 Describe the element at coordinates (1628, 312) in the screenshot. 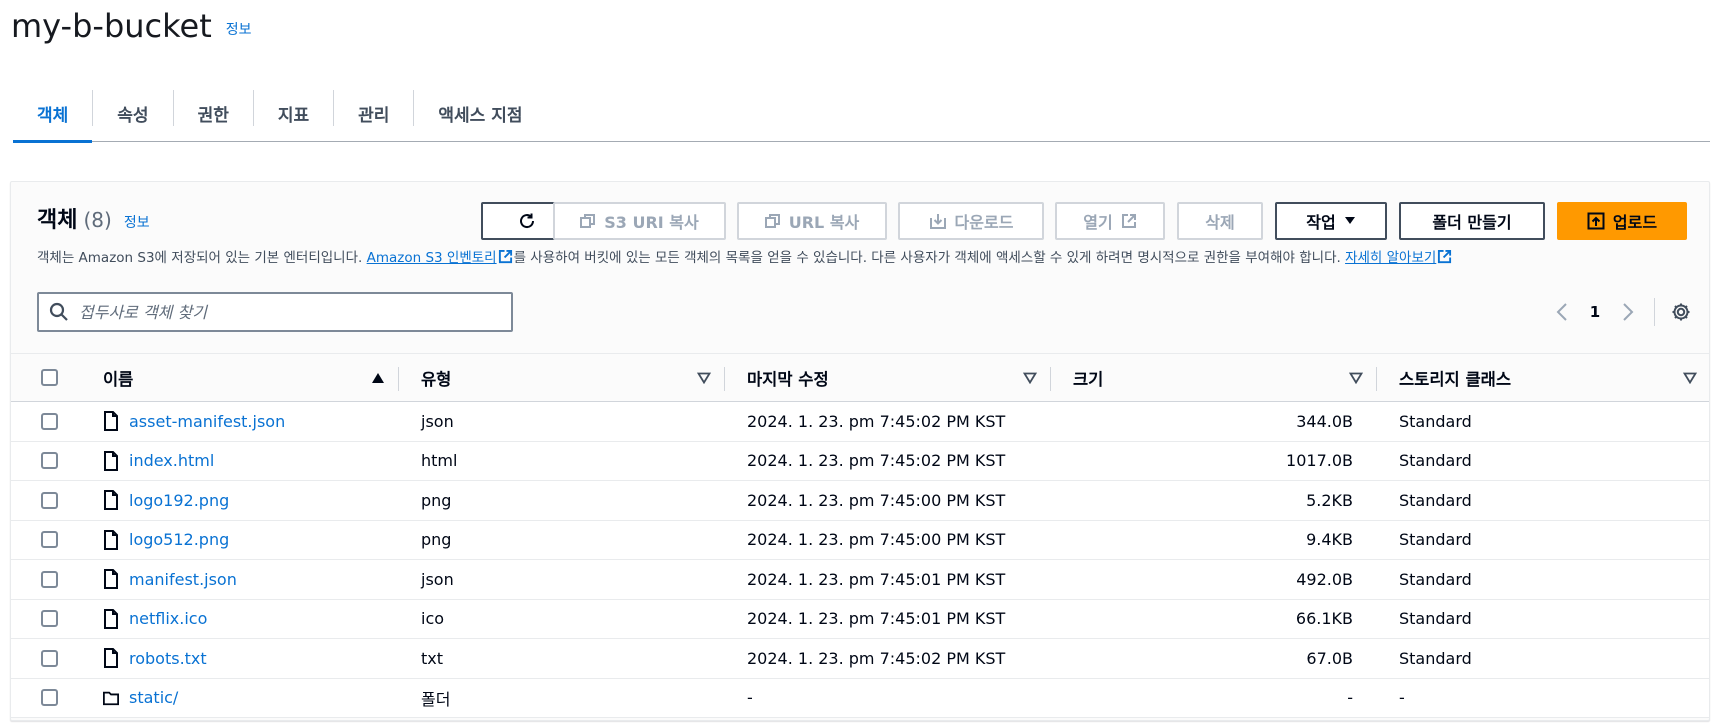

I see `next-page-button` at that location.